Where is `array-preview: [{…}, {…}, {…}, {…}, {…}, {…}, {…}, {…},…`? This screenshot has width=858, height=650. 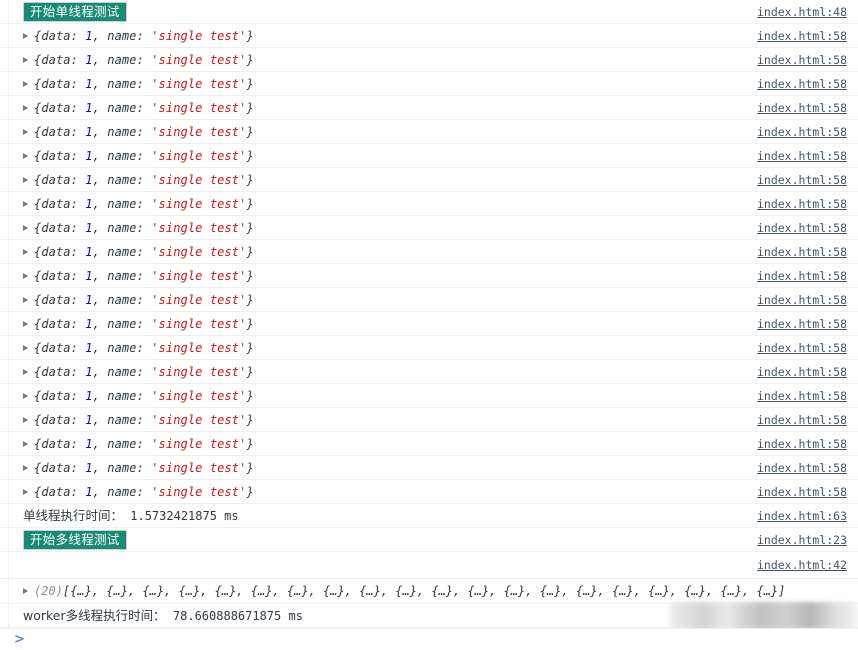 array-preview: [{…}, {…}, {…}, {…}, {…}, {…}, {…}, {…},… is located at coordinates (424, 591).